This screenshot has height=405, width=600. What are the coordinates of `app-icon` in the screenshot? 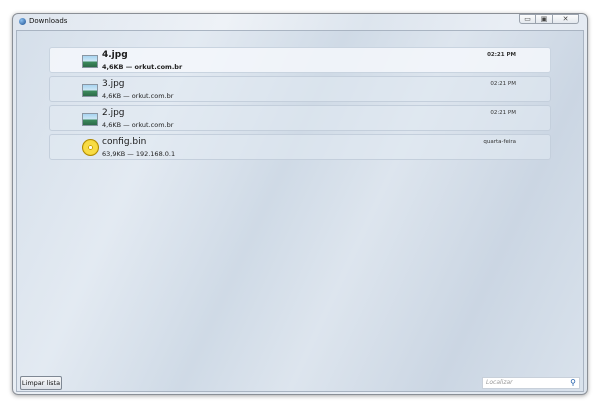 It's located at (22, 21).